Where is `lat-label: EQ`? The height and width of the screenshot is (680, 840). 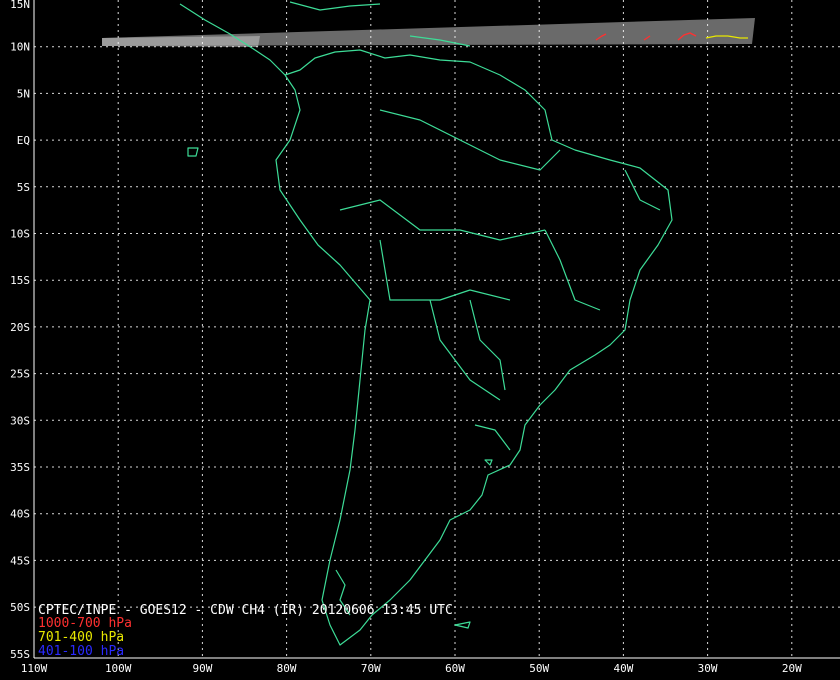
lat-label: EQ is located at coordinates (23, 140).